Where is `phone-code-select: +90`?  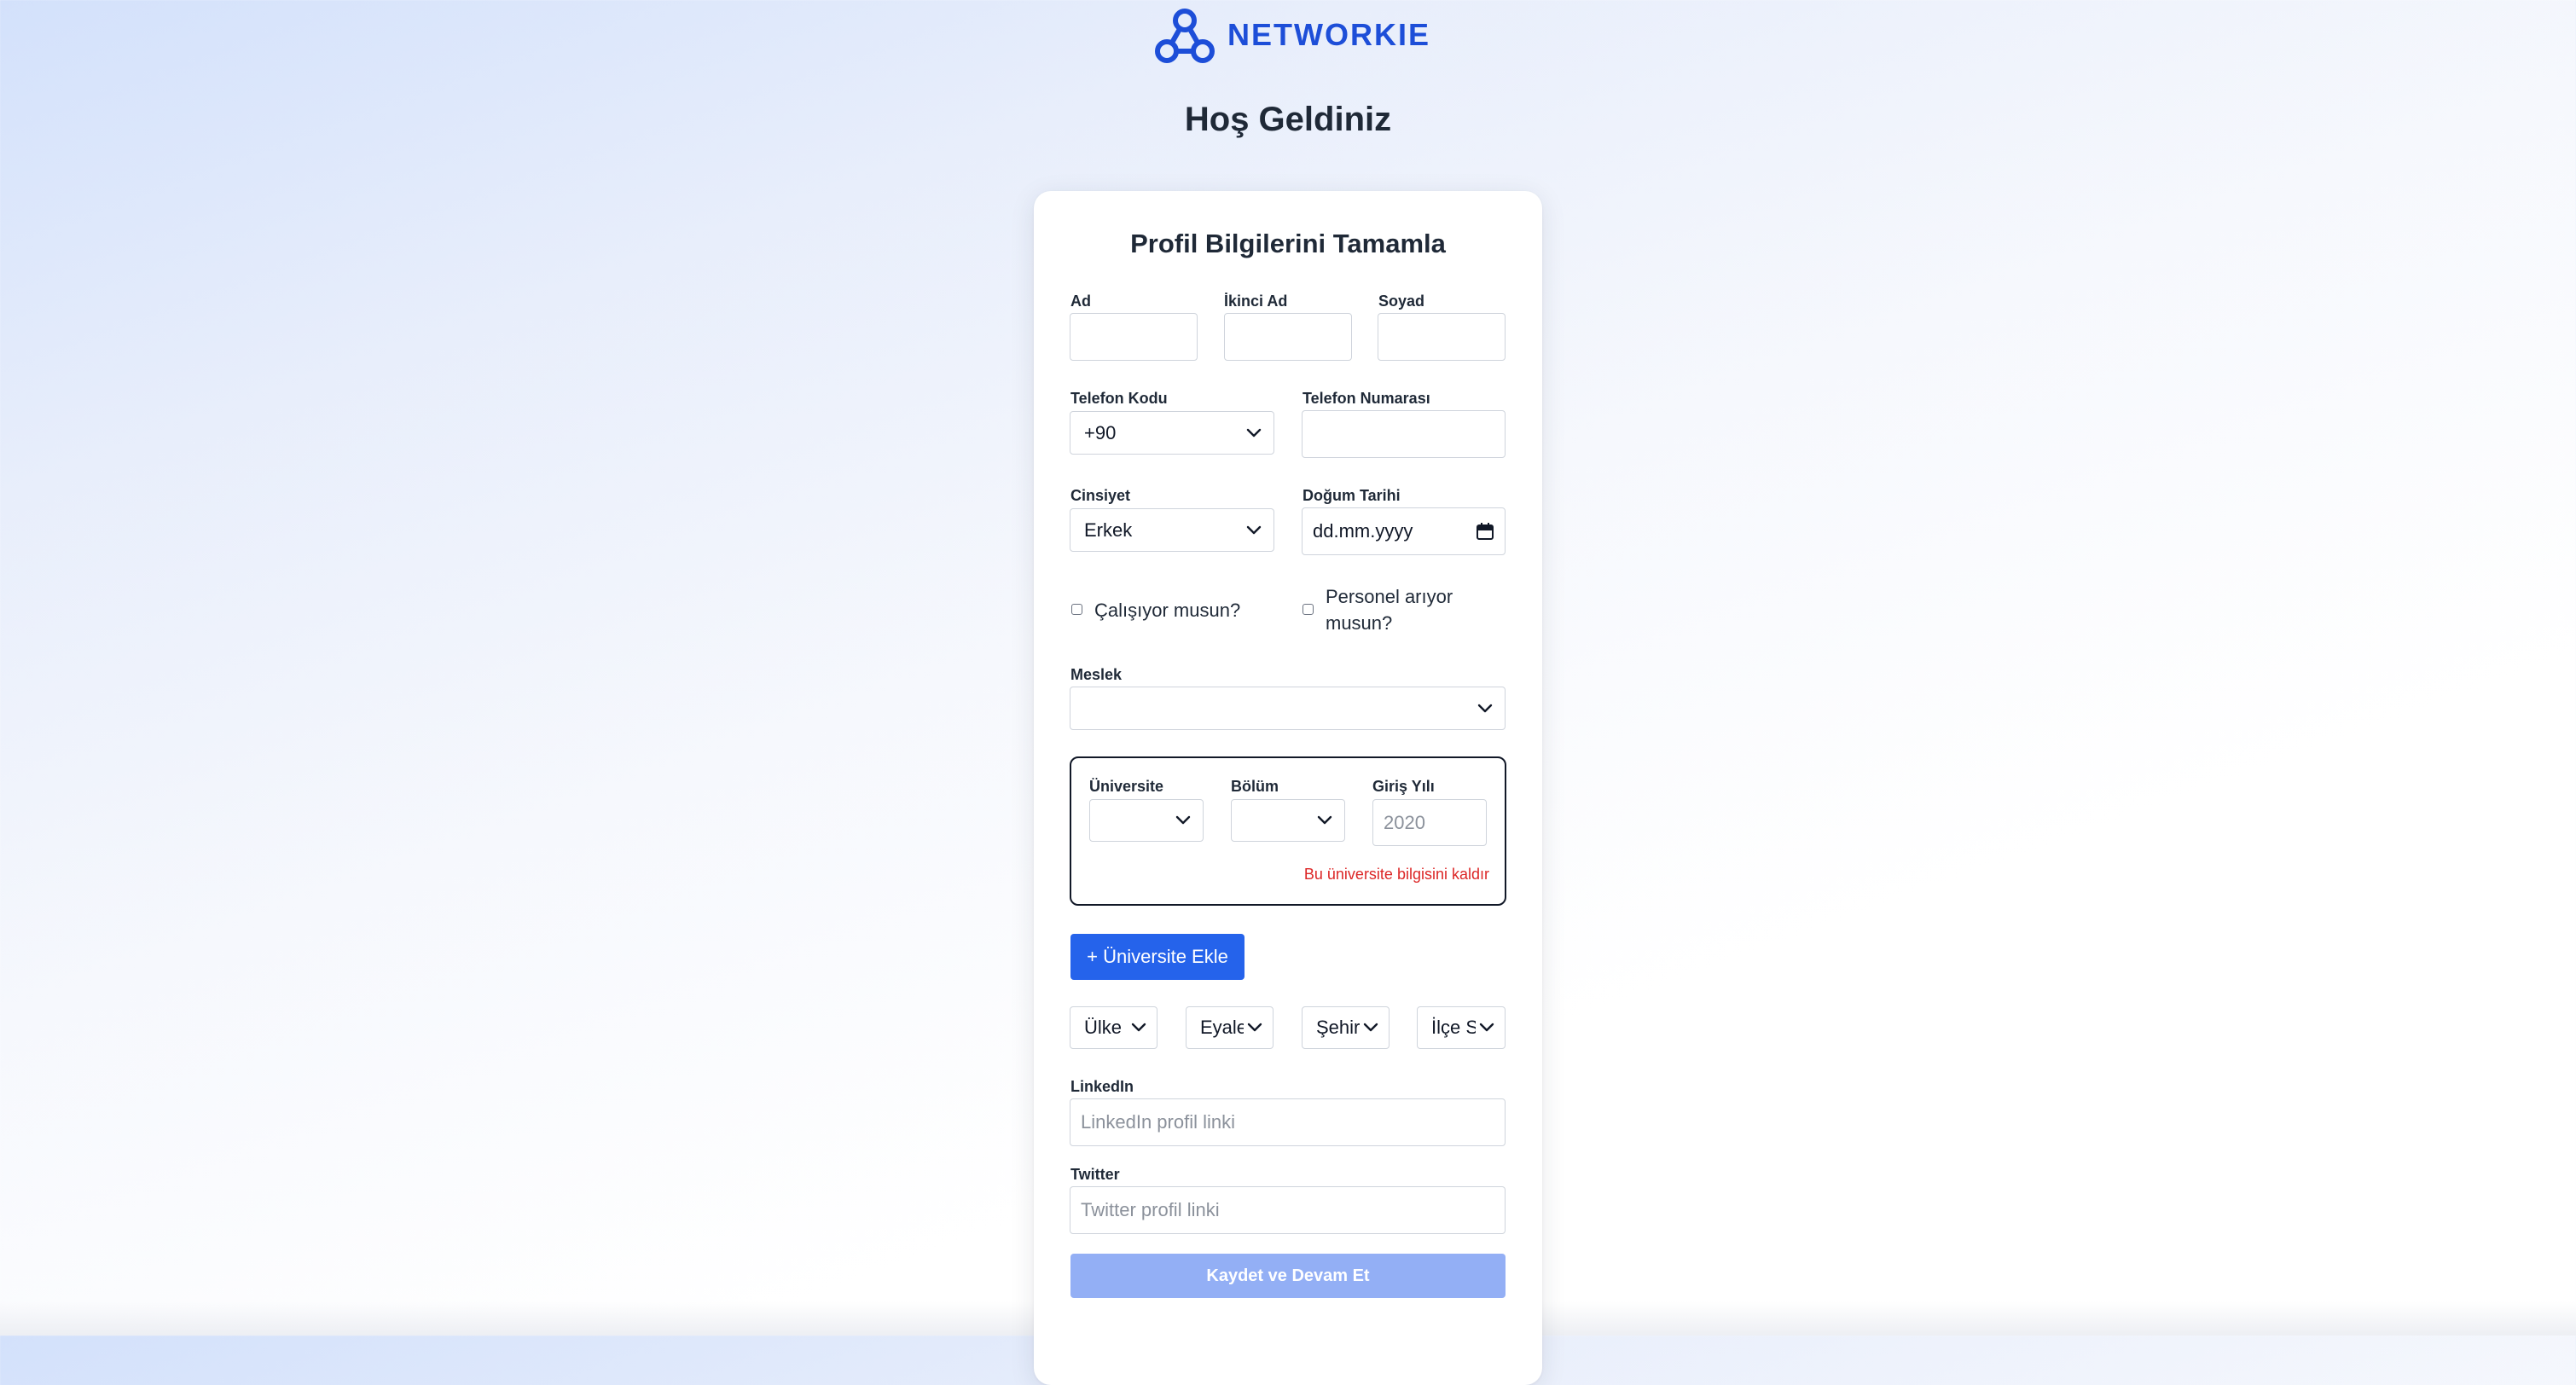
phone-code-select: +90 is located at coordinates (1172, 433).